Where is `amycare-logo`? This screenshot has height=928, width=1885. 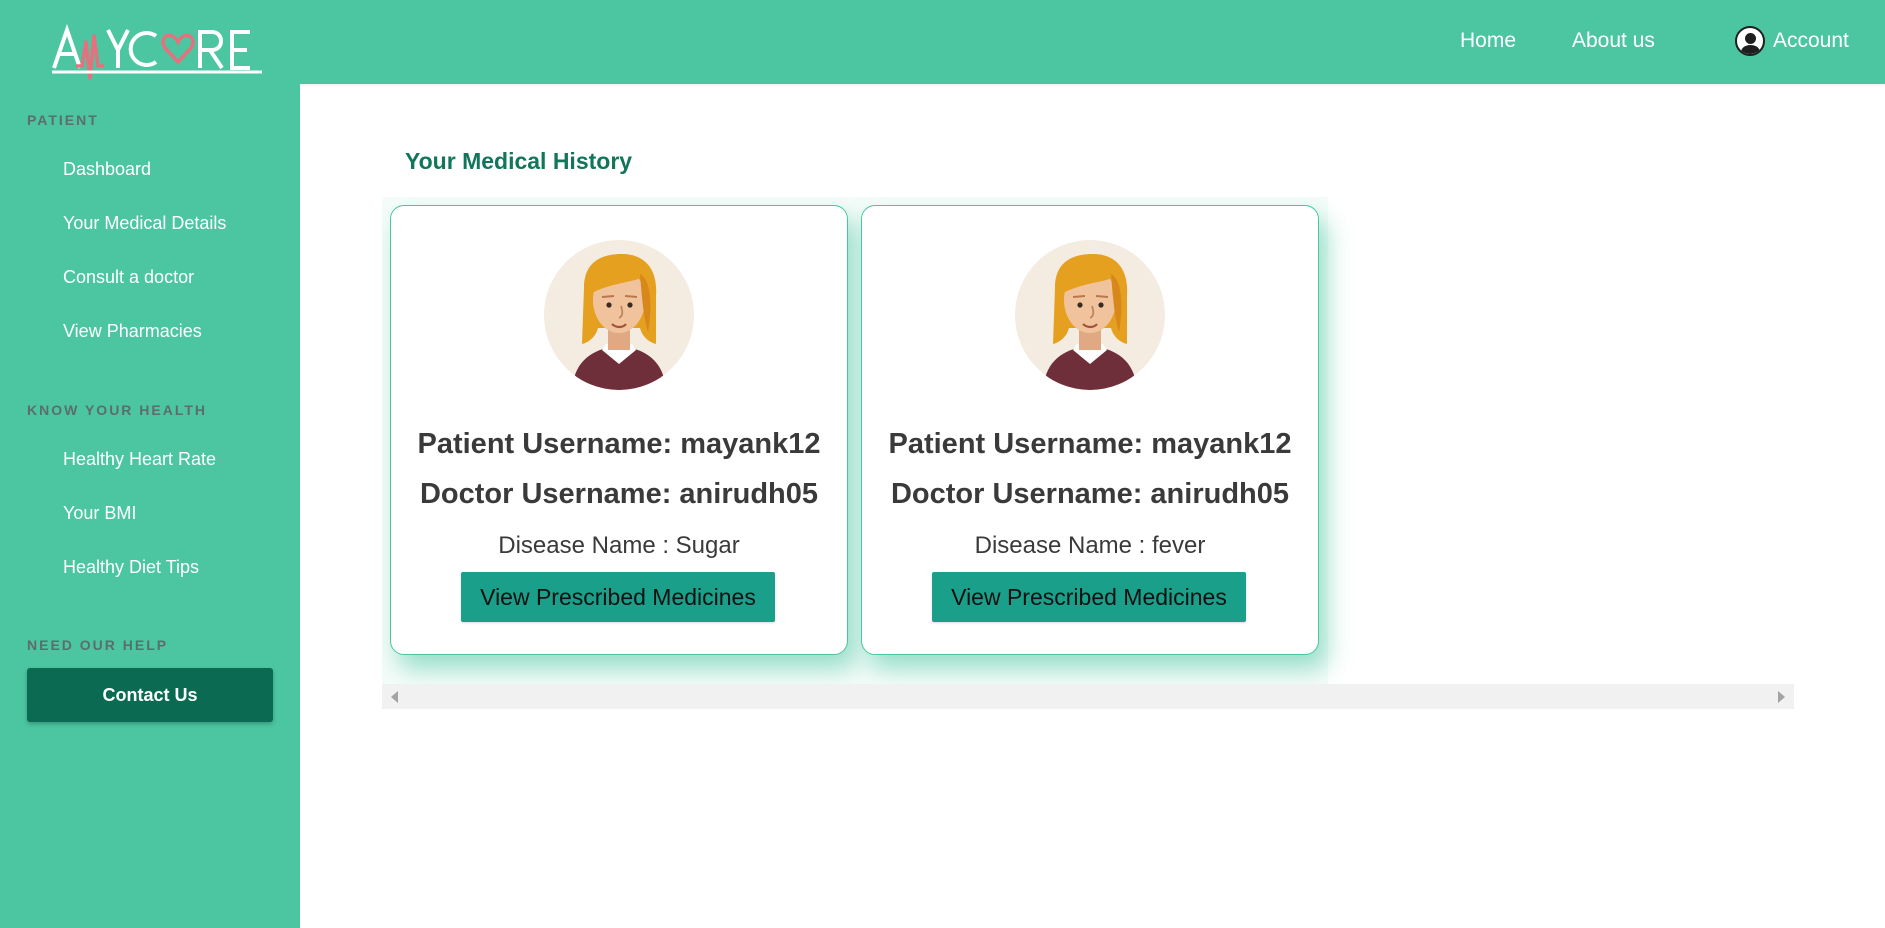 amycare-logo is located at coordinates (157, 53).